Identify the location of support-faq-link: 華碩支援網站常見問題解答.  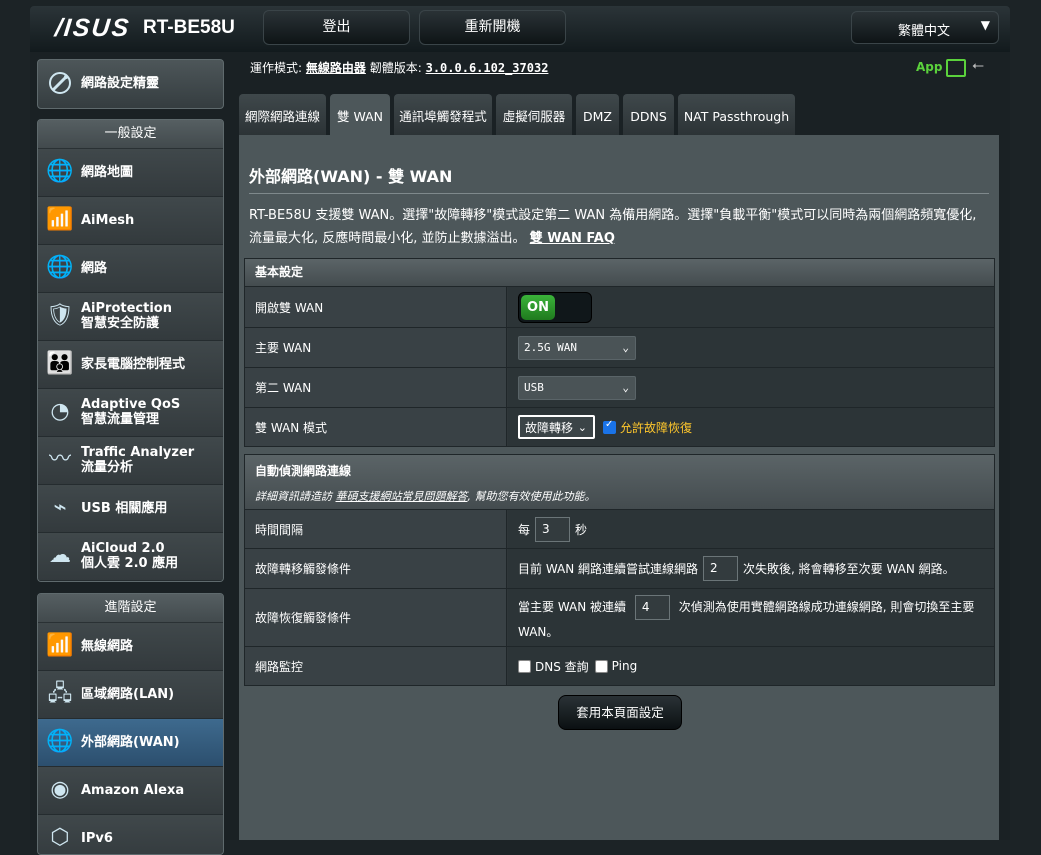
(402, 496).